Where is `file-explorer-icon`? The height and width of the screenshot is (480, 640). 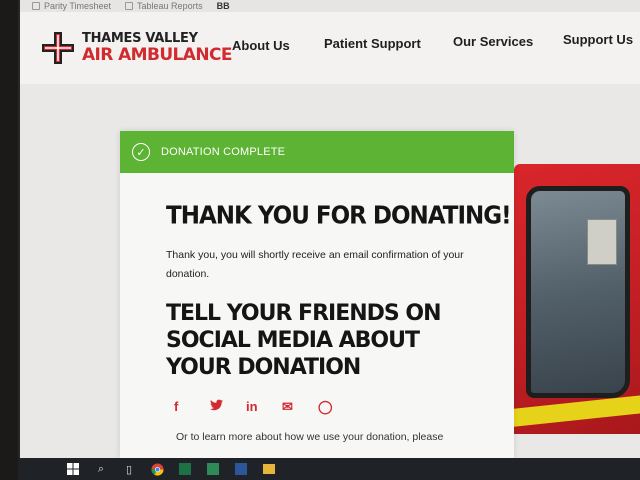 file-explorer-icon is located at coordinates (269, 469).